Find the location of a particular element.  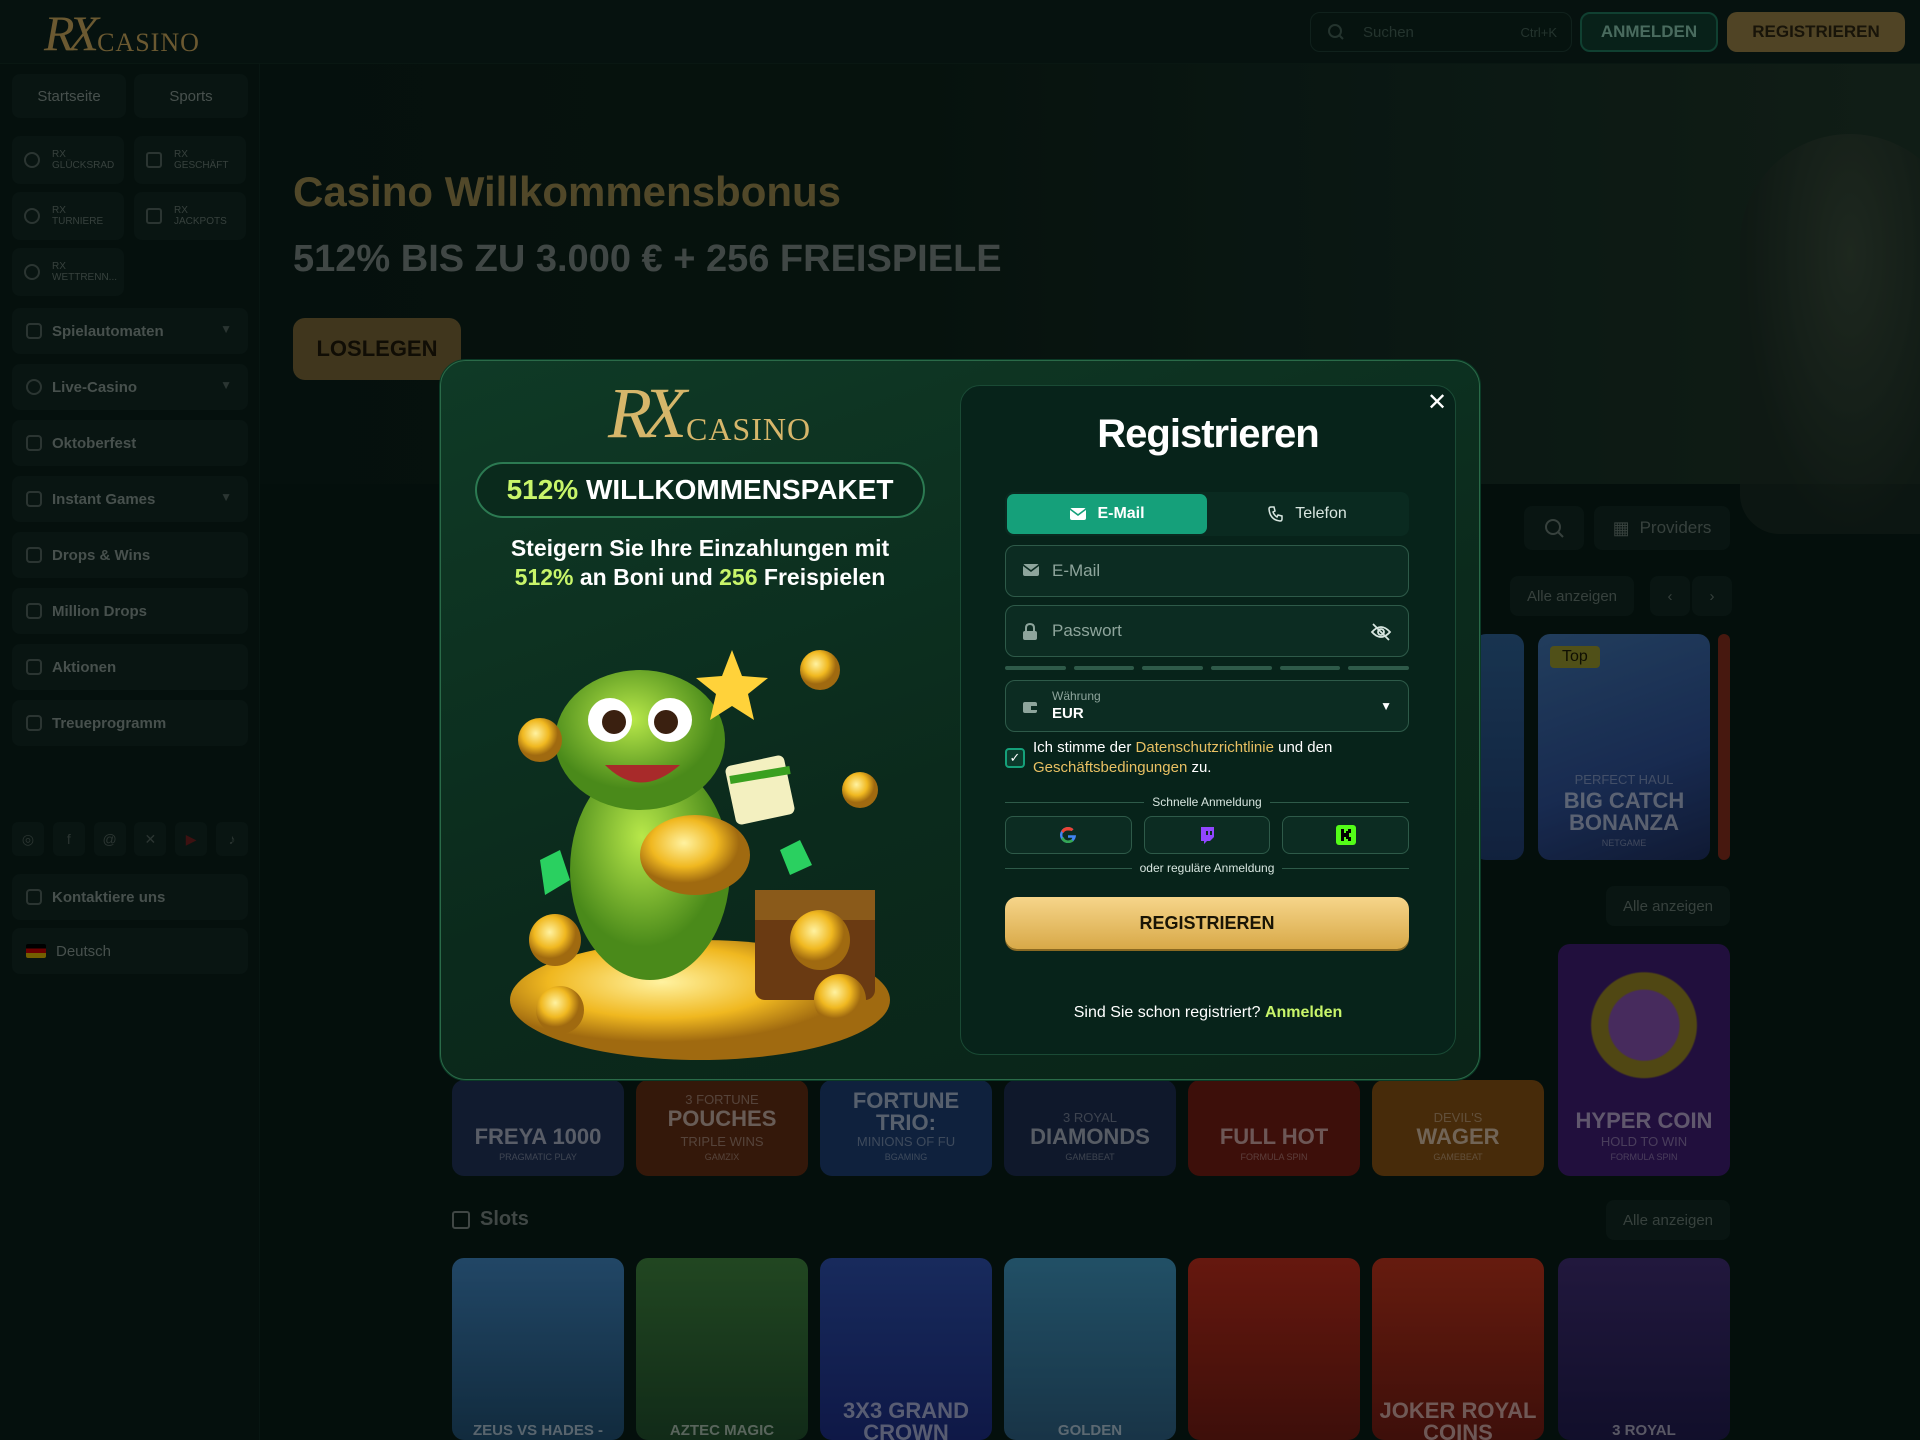

sidebar-item-oktoberfest: Oktoberfest is located at coordinates (130, 443).